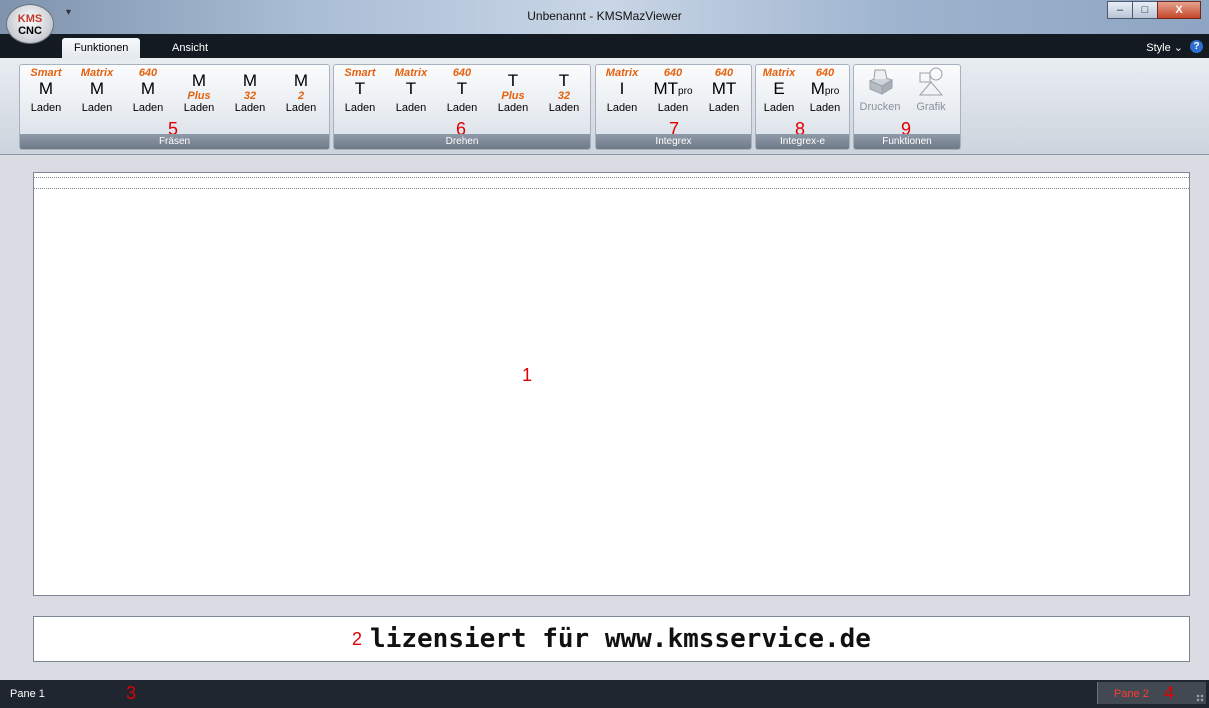 This screenshot has width=1209, height=708. Describe the element at coordinates (131, 693) in the screenshot. I see `annotation-marker: 3` at that location.